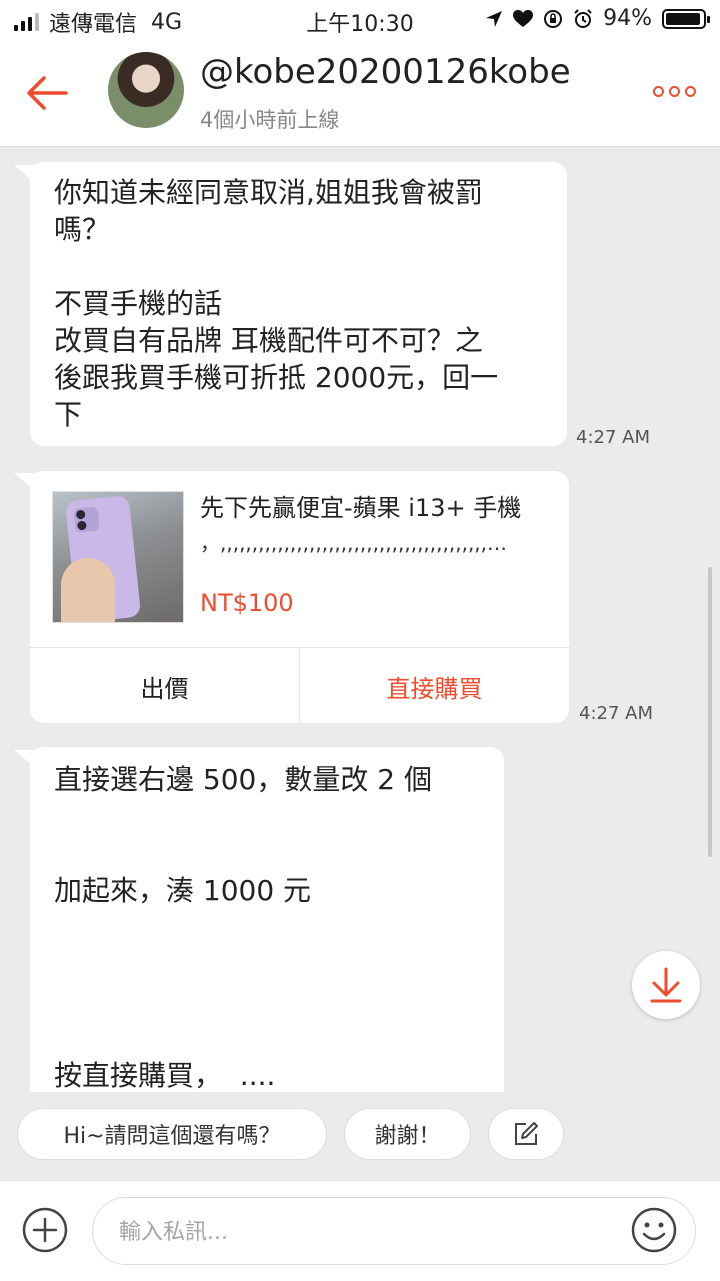 The width and height of the screenshot is (720, 1281). I want to click on edit-icon, so click(526, 1133).